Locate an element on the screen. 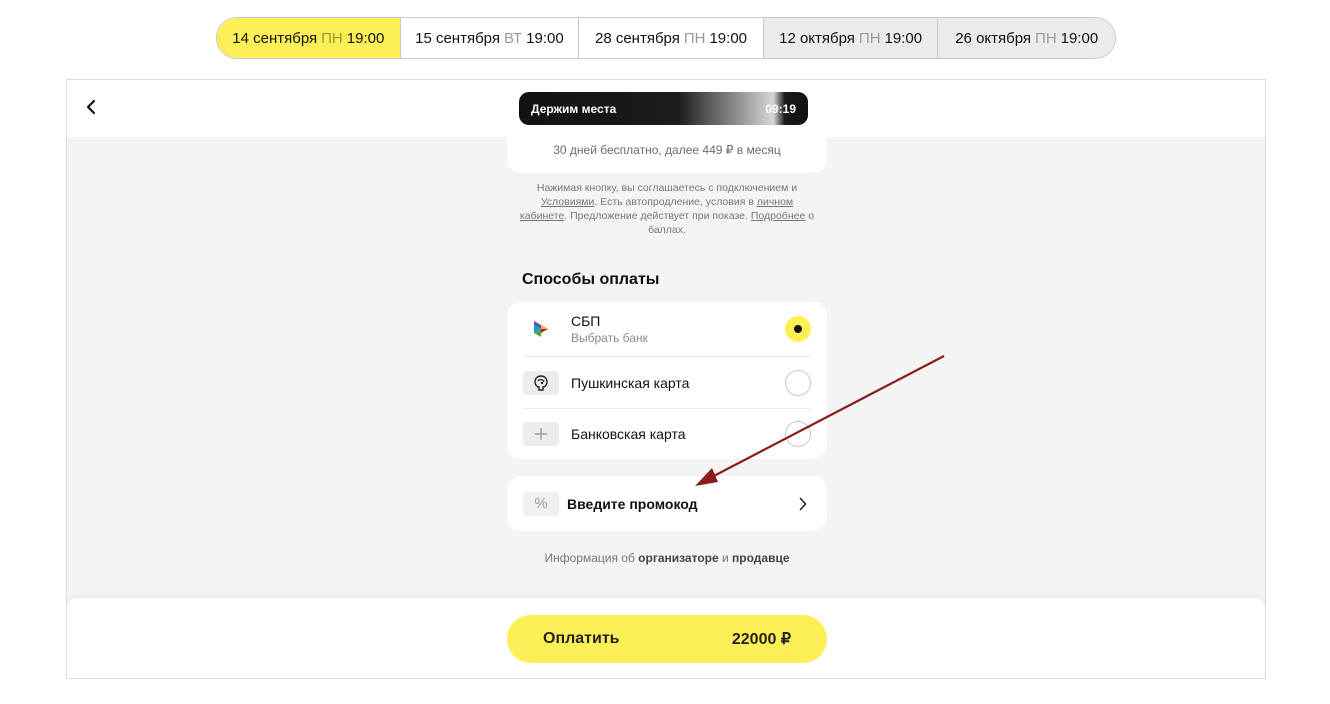  organizer-info: Информация об организаторе и продавце is located at coordinates (667, 558).